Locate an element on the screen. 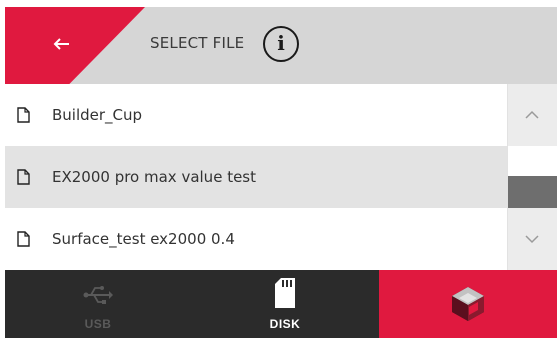 This screenshot has width=558, height=338. chevron-down-icon is located at coordinates (532, 239).